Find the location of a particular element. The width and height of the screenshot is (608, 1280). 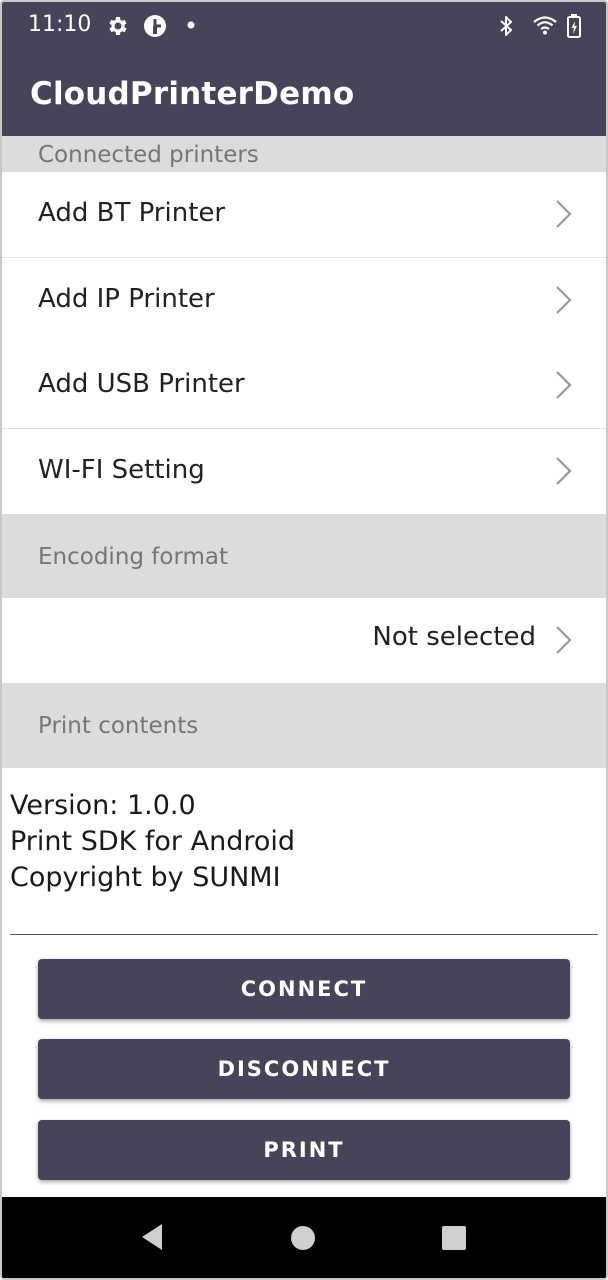

sdk-line: Print SDK for Android is located at coordinates (153, 841).